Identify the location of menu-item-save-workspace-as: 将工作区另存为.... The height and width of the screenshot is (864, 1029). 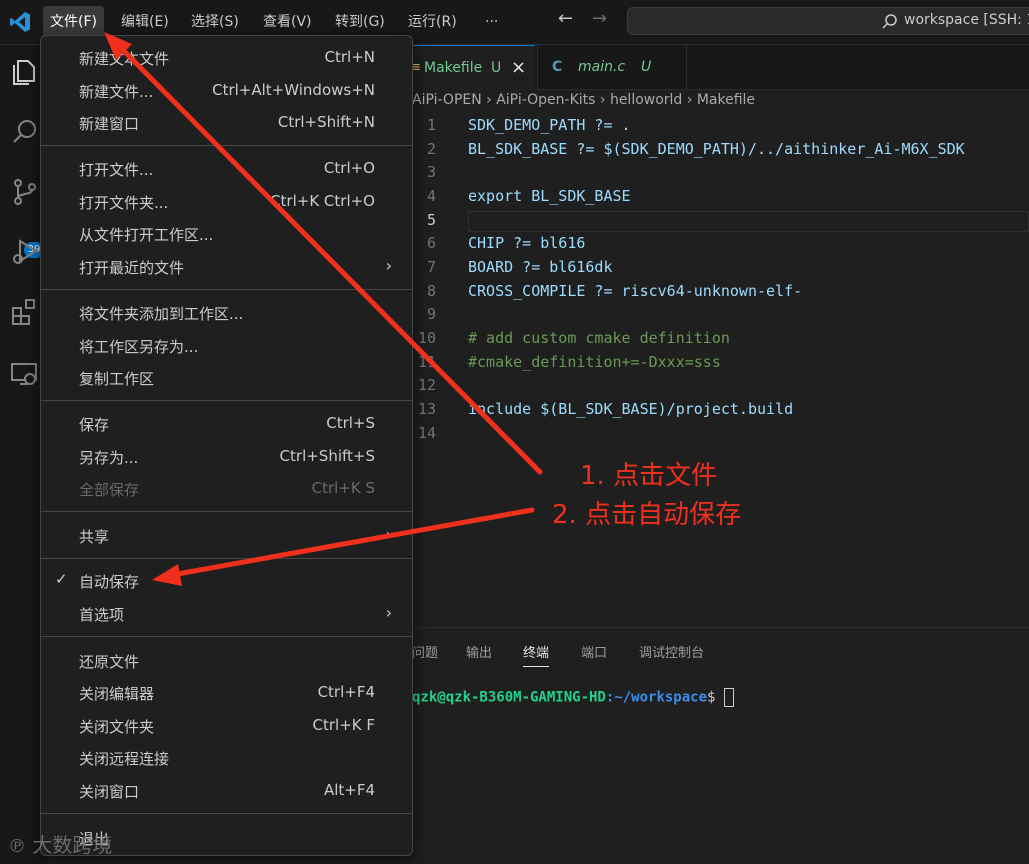
(226, 346).